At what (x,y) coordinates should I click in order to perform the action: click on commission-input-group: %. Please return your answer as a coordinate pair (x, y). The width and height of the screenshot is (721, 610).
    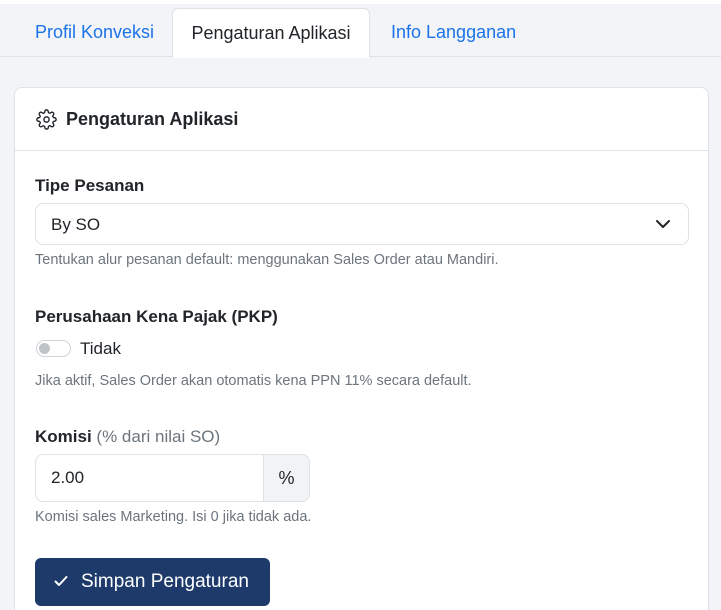
    Looking at the image, I should click on (172, 478).